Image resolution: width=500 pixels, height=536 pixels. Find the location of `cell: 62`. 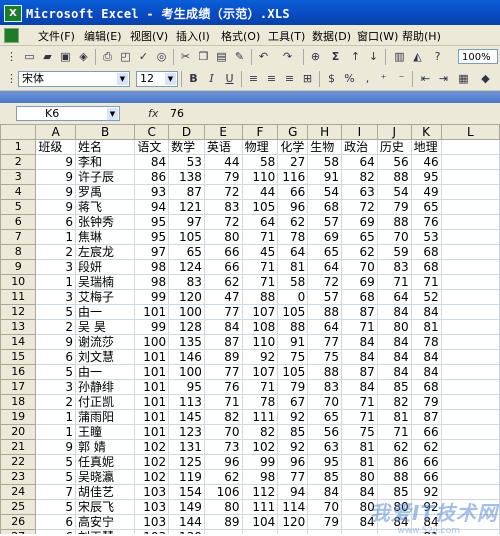

cell: 62 is located at coordinates (223, 477).